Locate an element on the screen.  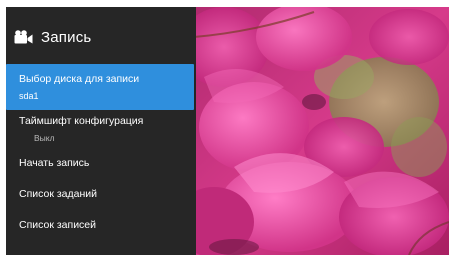
video-camera-icon is located at coordinates (23, 37).